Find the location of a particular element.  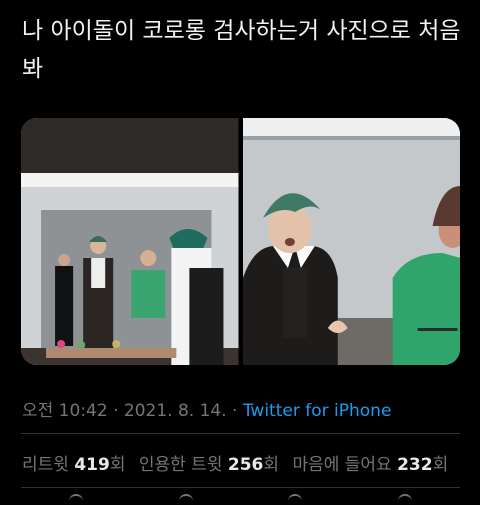

retweet-icon is located at coordinates (185, 499).